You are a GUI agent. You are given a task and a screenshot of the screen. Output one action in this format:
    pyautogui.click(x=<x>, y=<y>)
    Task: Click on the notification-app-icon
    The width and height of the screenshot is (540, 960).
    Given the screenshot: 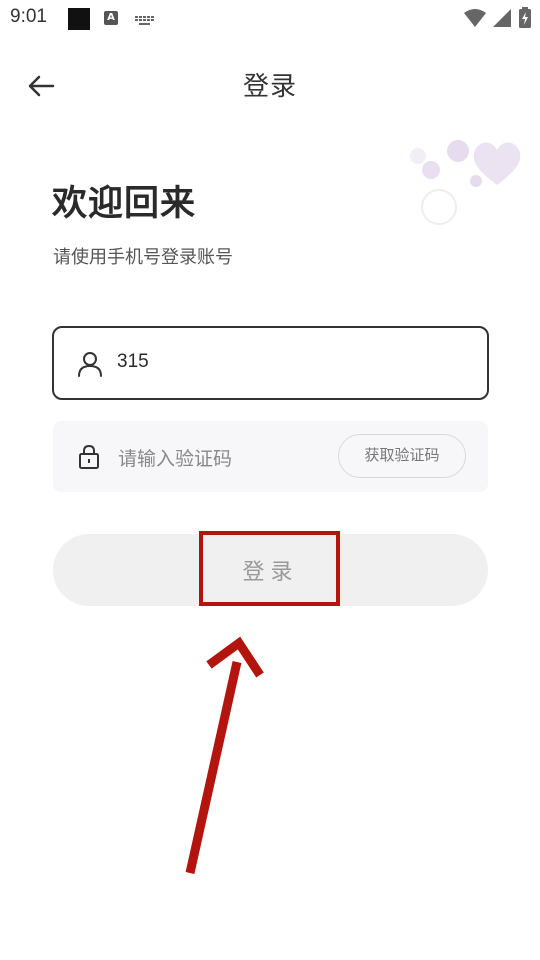 What is the action you would take?
    pyautogui.click(x=79, y=19)
    